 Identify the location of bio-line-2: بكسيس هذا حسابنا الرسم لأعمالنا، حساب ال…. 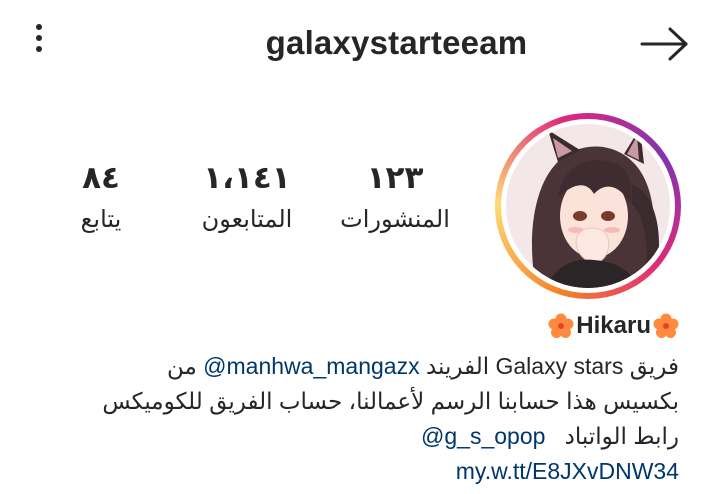
(390, 400).